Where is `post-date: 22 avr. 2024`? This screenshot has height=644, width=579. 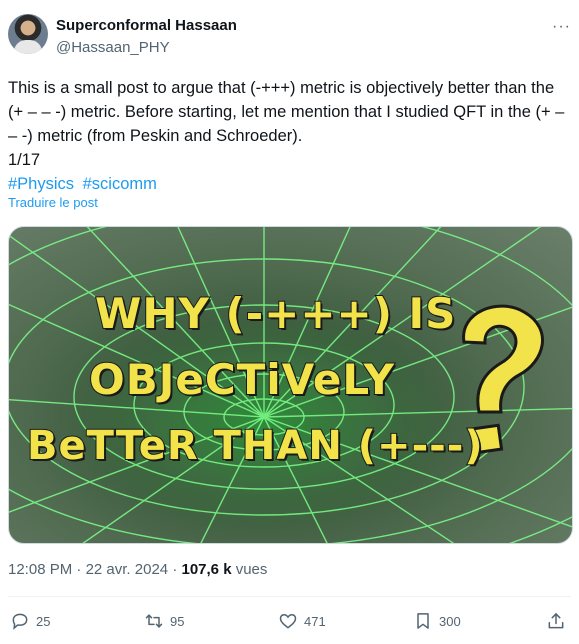 post-date: 22 avr. 2024 is located at coordinates (127, 569).